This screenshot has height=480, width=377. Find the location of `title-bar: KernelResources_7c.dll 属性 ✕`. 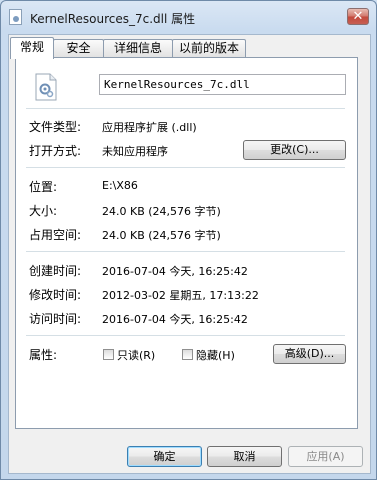

title-bar: KernelResources_7c.dll 属性 ✕ is located at coordinates (188, 17).